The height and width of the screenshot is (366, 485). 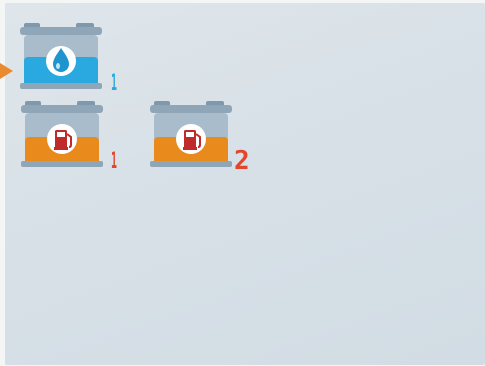 I want to click on fuel-tank-1-button, so click(x=63, y=135).